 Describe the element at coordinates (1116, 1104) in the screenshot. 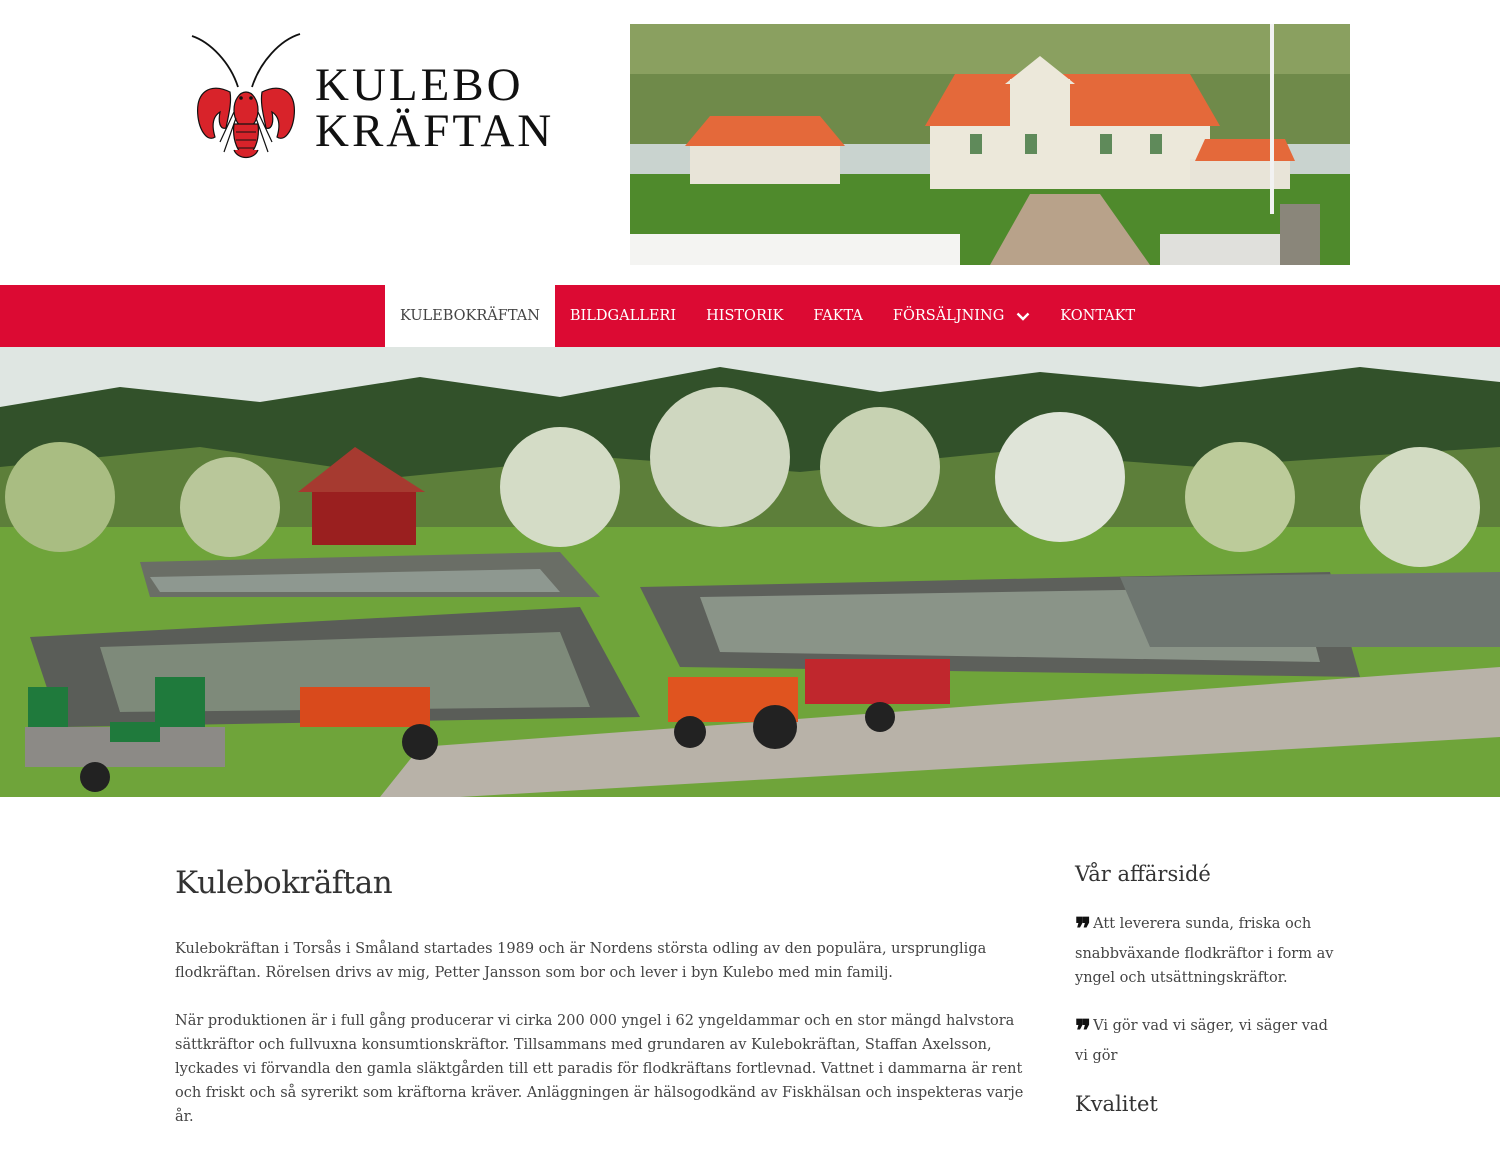

I see `sidebar-heading-kvalitet: Kvalitet` at that location.